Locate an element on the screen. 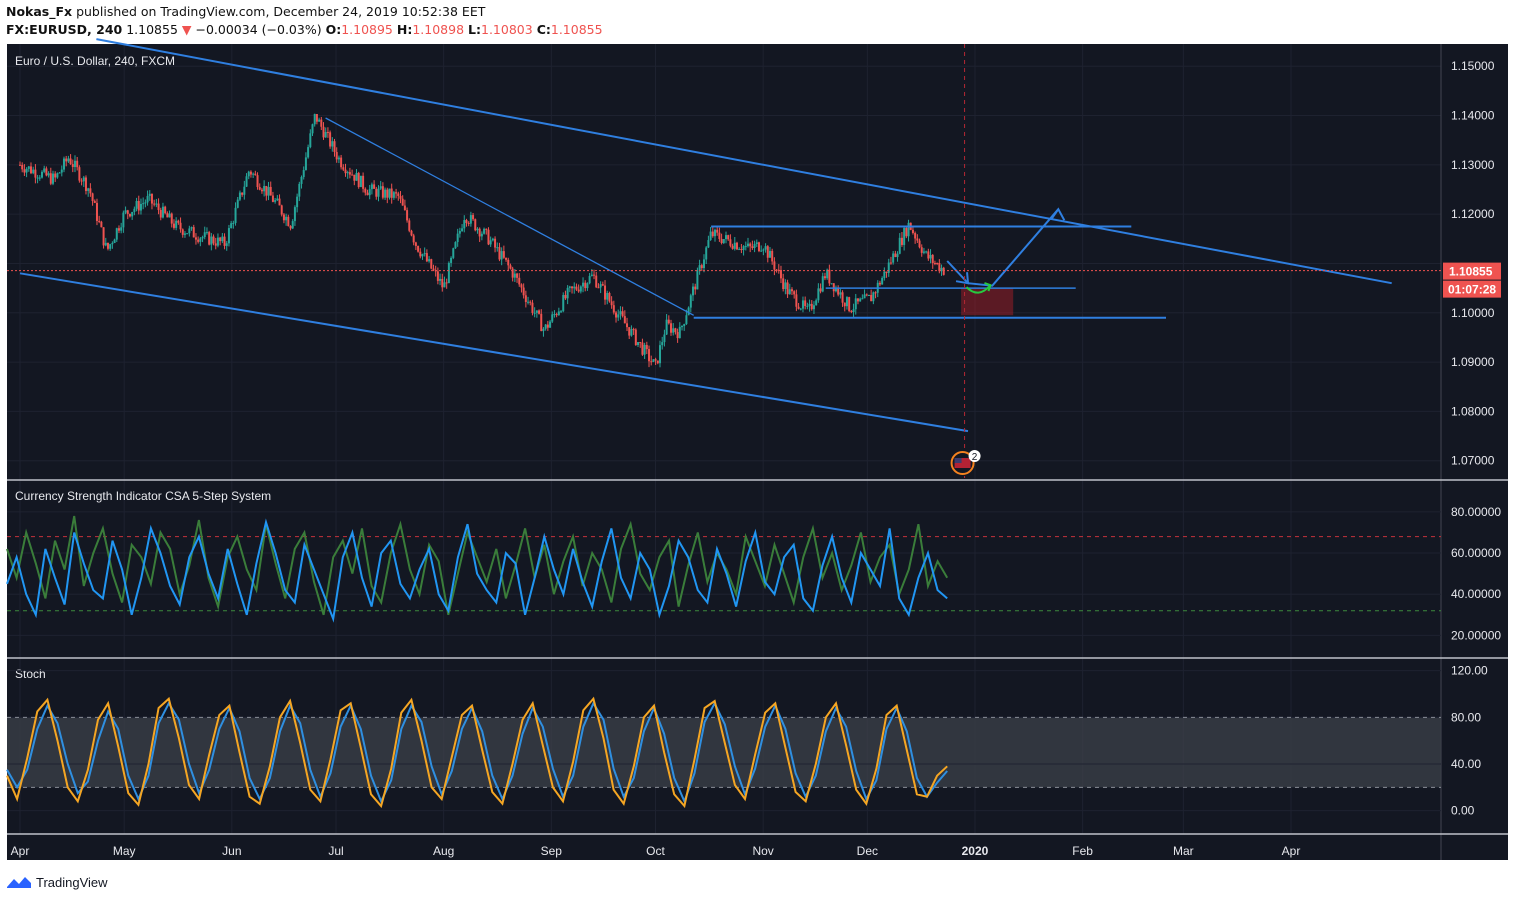  price-tick-label: 1.14000 is located at coordinates (1473, 116).